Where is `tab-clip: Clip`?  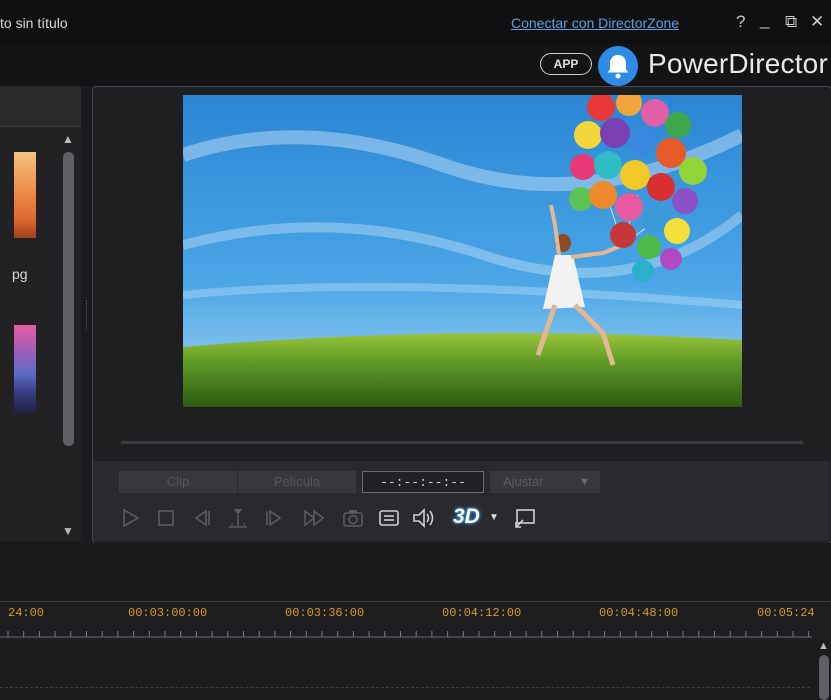 tab-clip: Clip is located at coordinates (178, 482).